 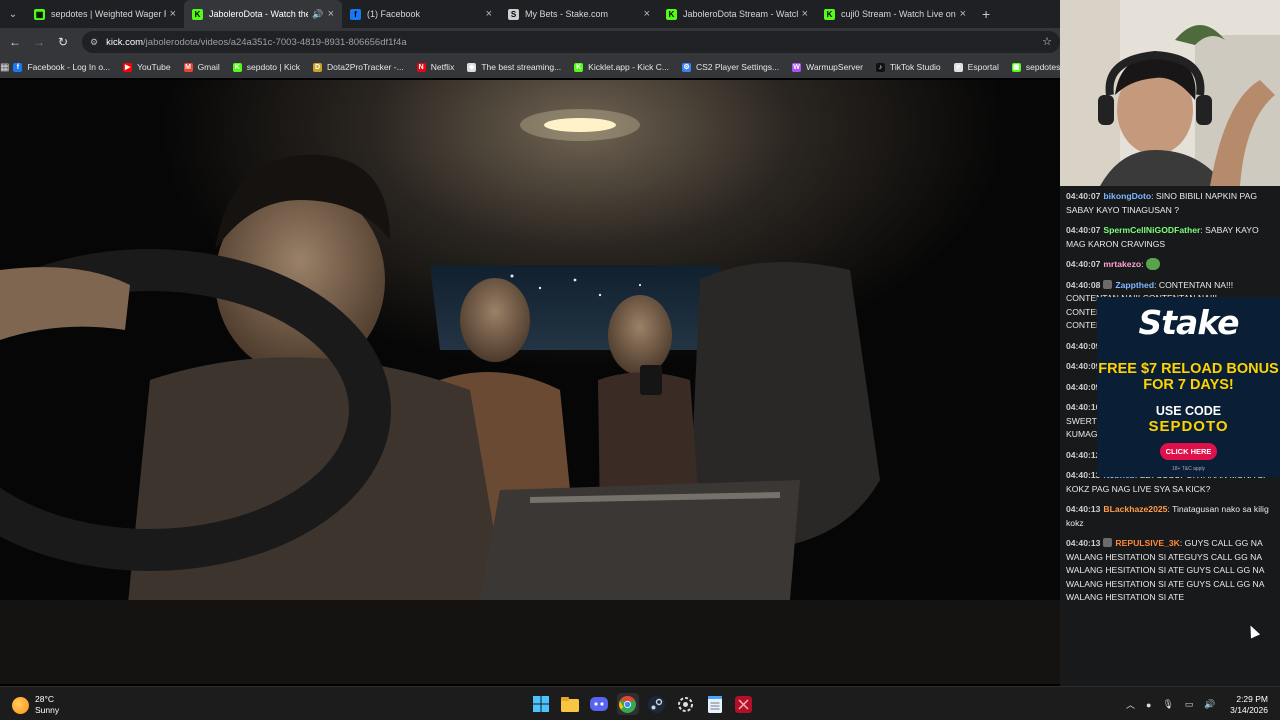 I want to click on volume-icon: 🔊, so click(x=1209, y=704).